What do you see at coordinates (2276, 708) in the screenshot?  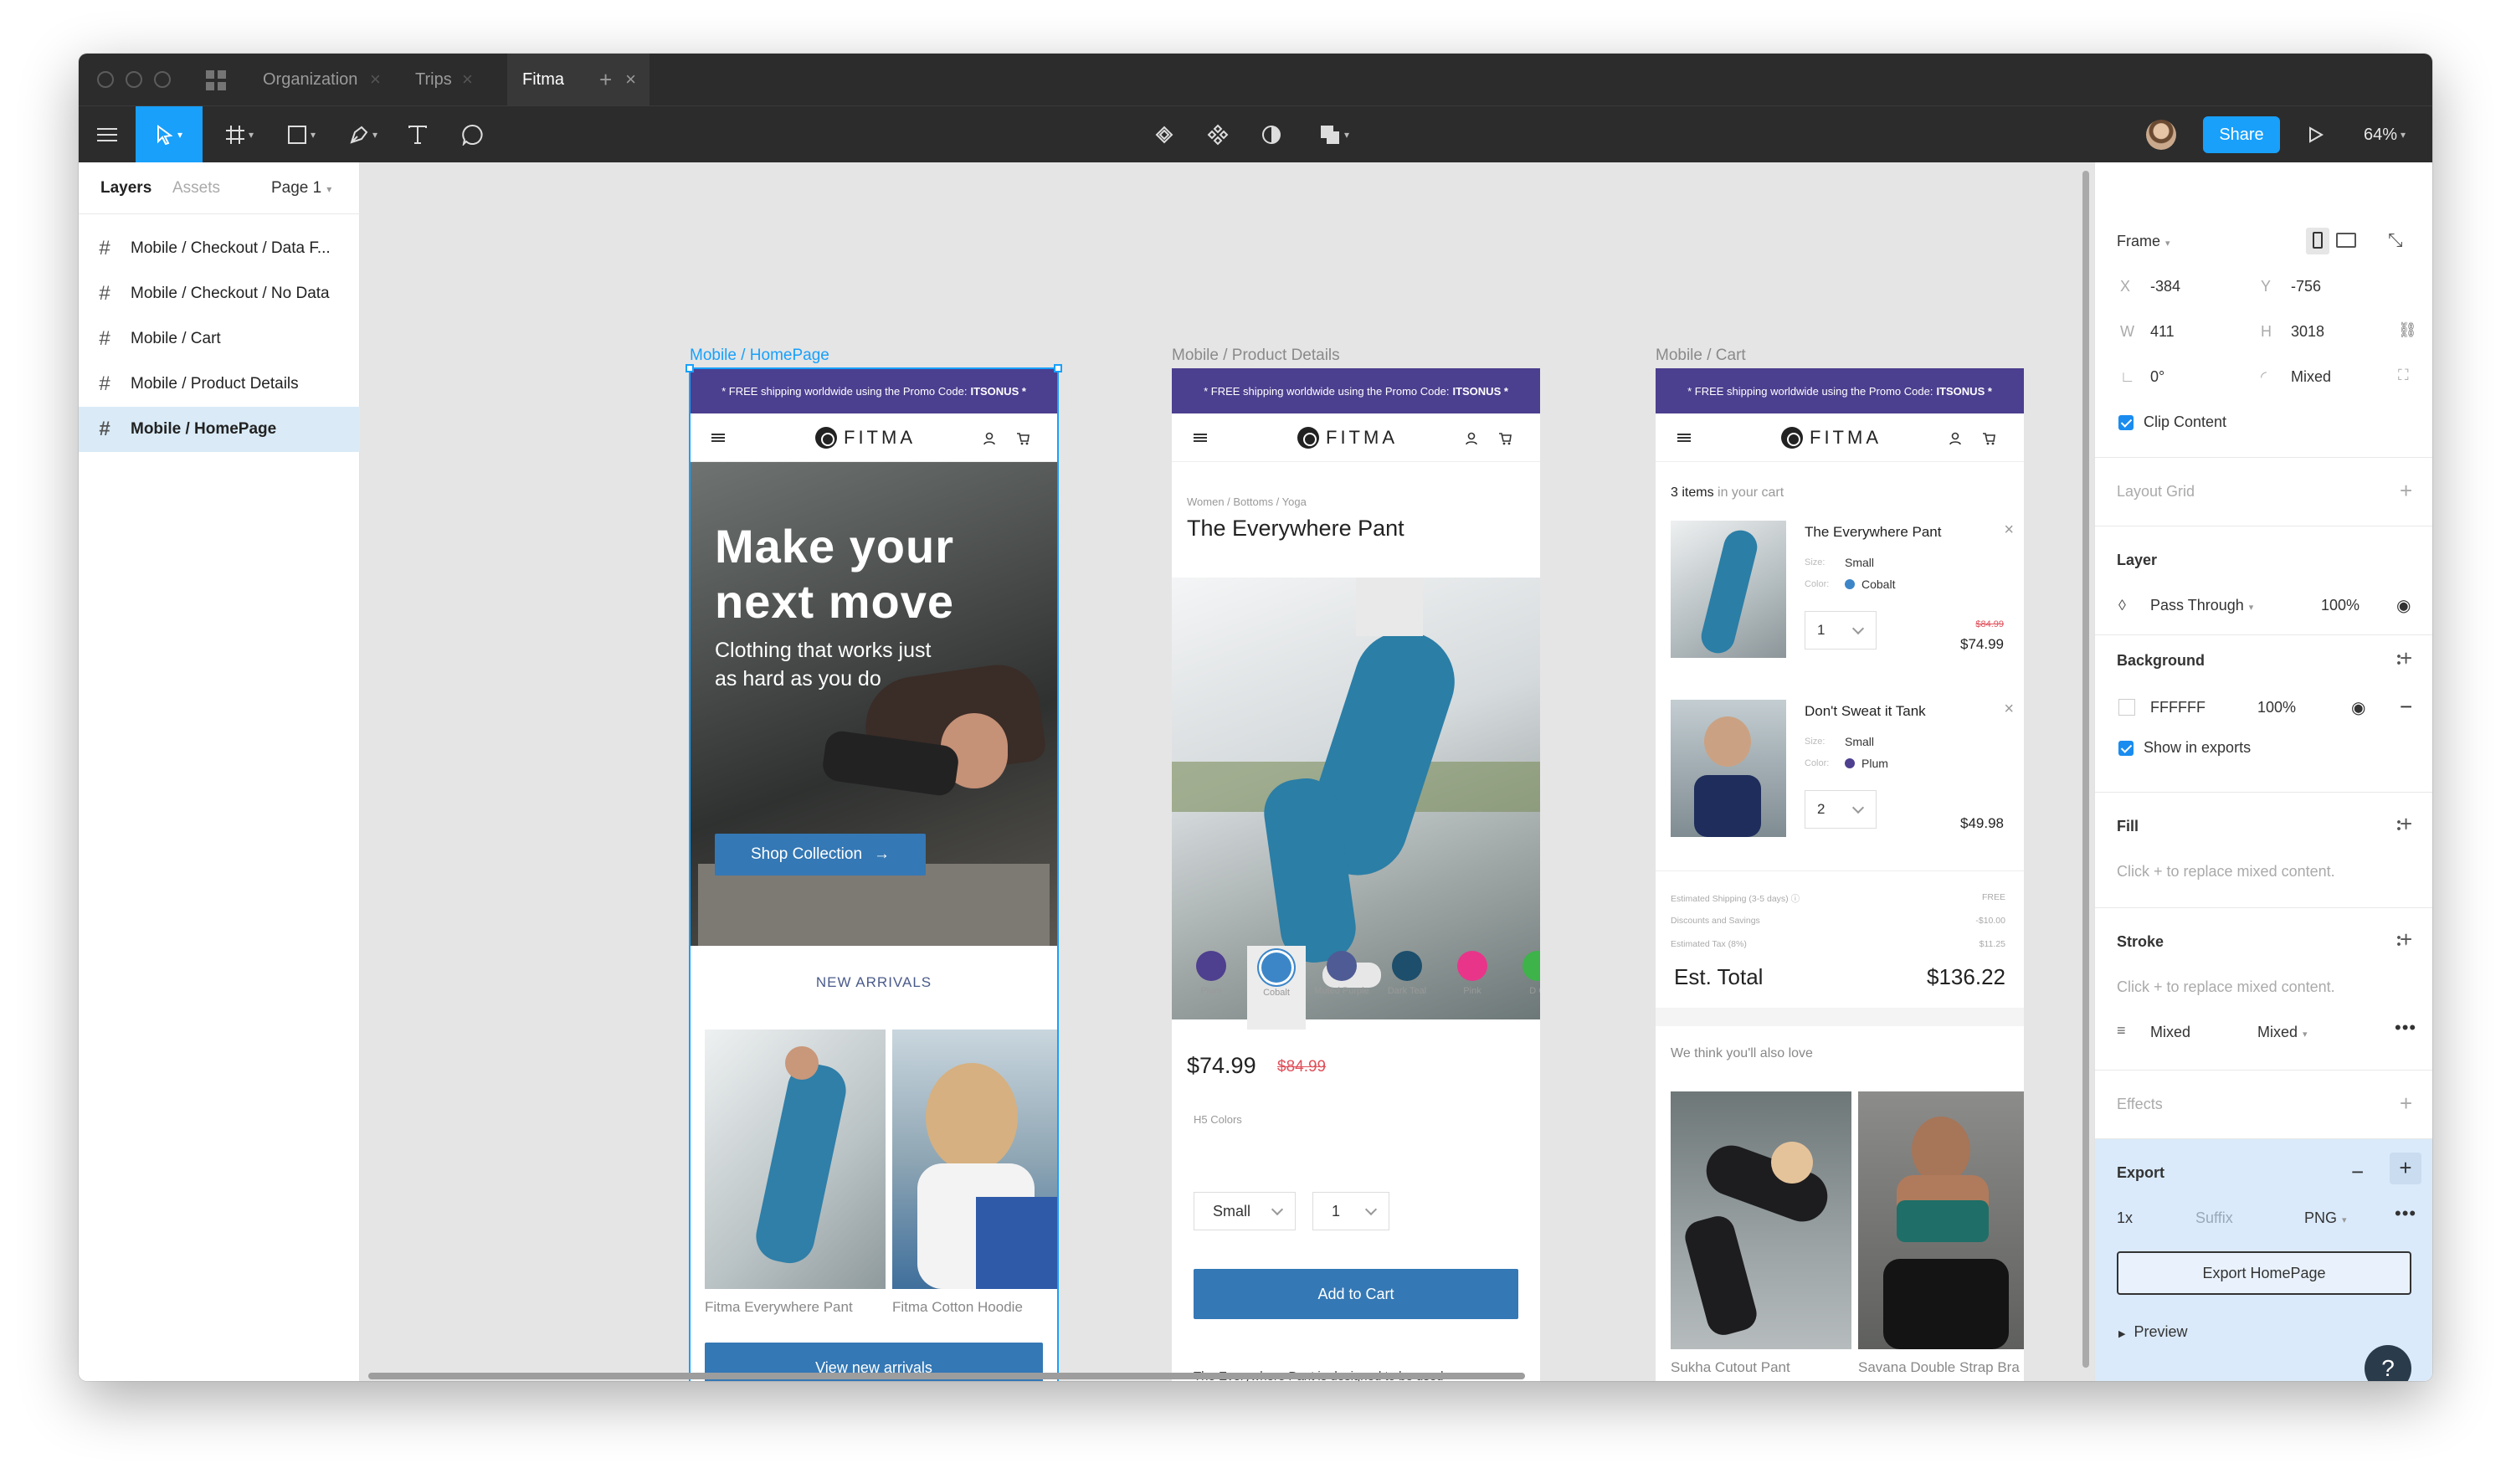 I see `background-opacity-input: 100%` at bounding box center [2276, 708].